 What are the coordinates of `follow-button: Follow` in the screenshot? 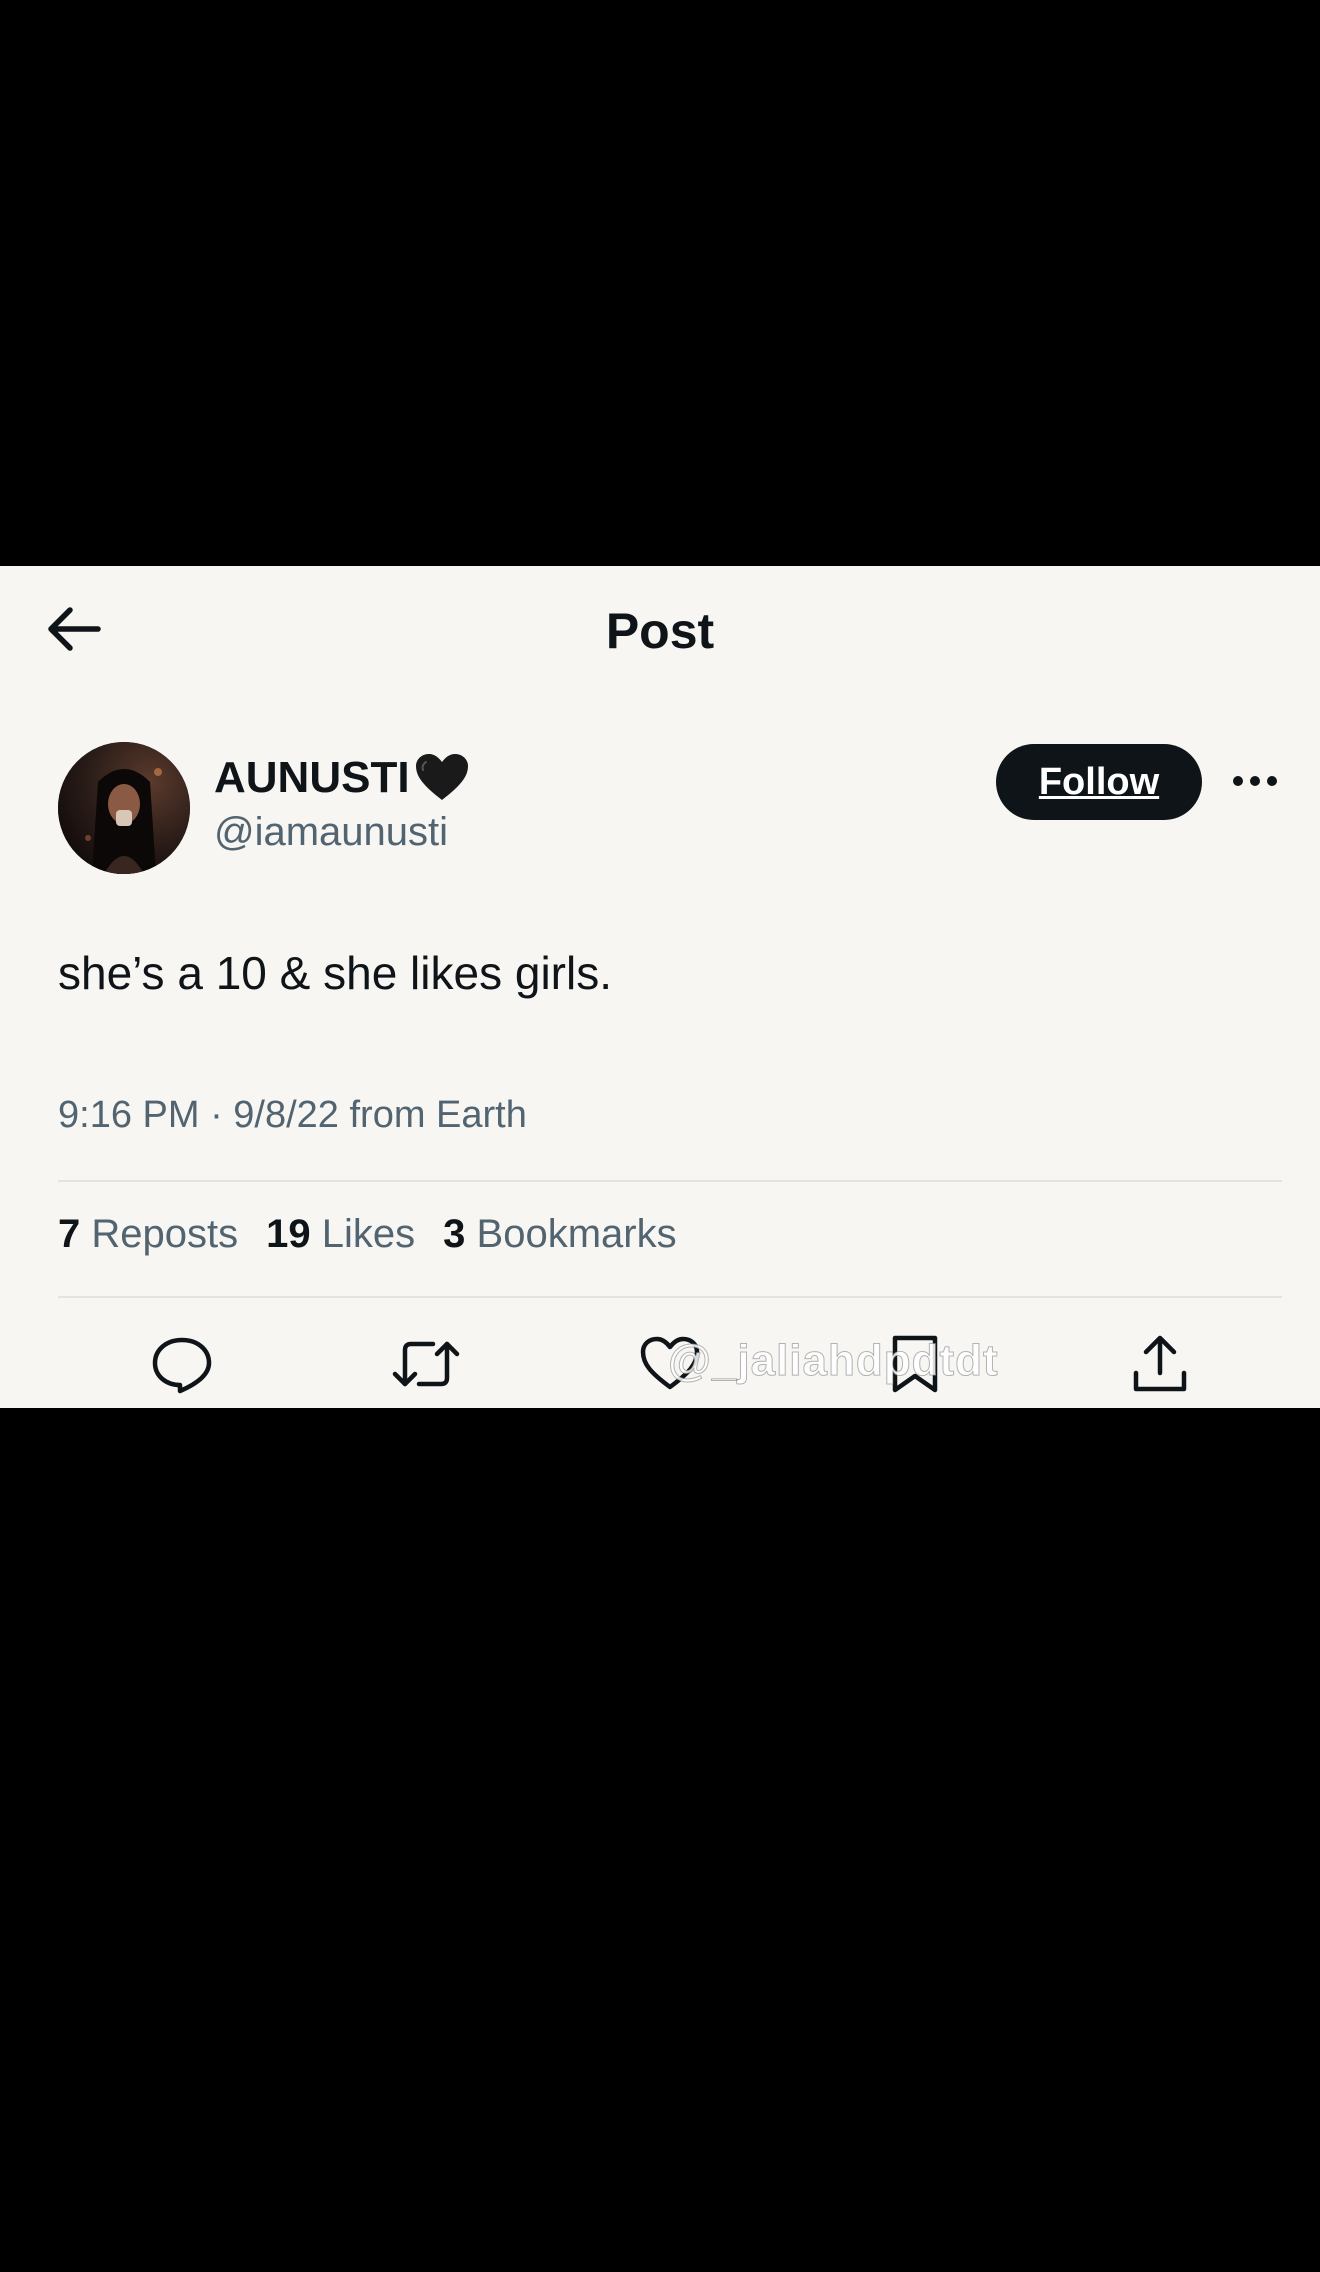 It's located at (1099, 782).